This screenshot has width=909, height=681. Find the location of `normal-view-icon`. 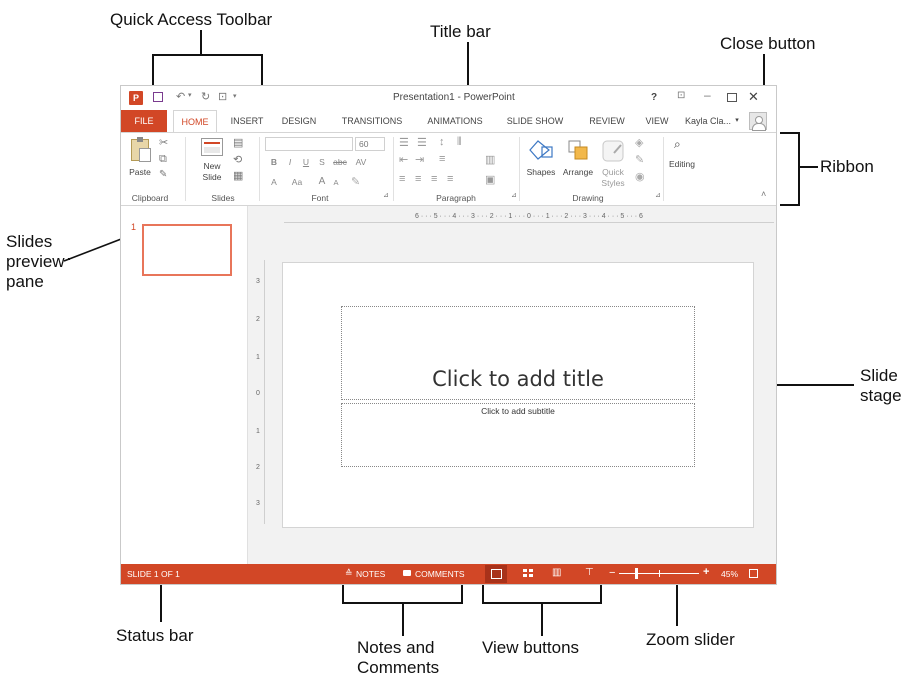

normal-view-icon is located at coordinates (496, 574).